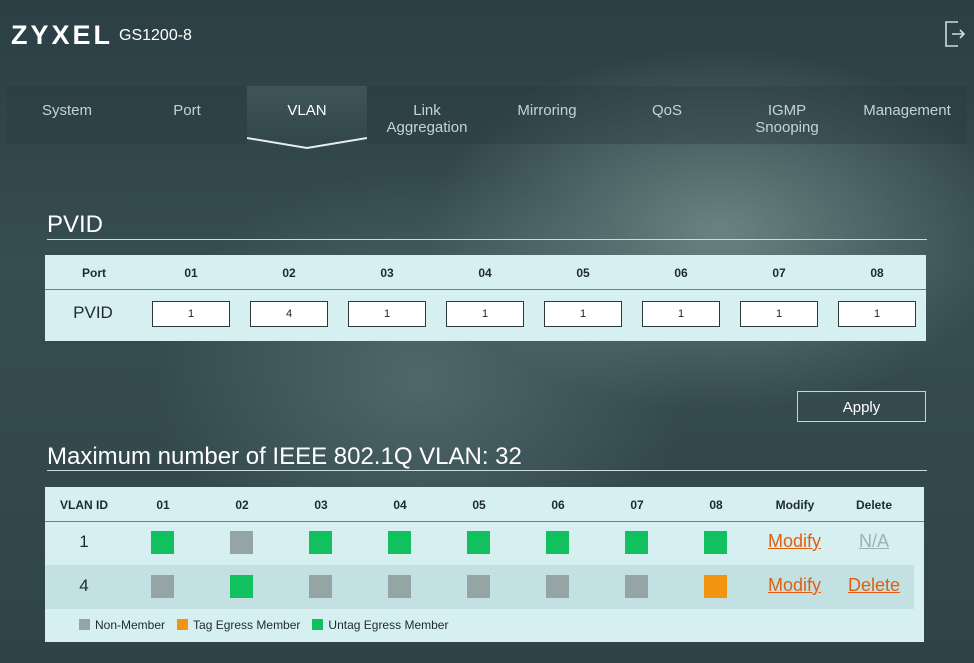  What do you see at coordinates (795, 505) in the screenshot?
I see `vlan-header-modify: Modify` at bounding box center [795, 505].